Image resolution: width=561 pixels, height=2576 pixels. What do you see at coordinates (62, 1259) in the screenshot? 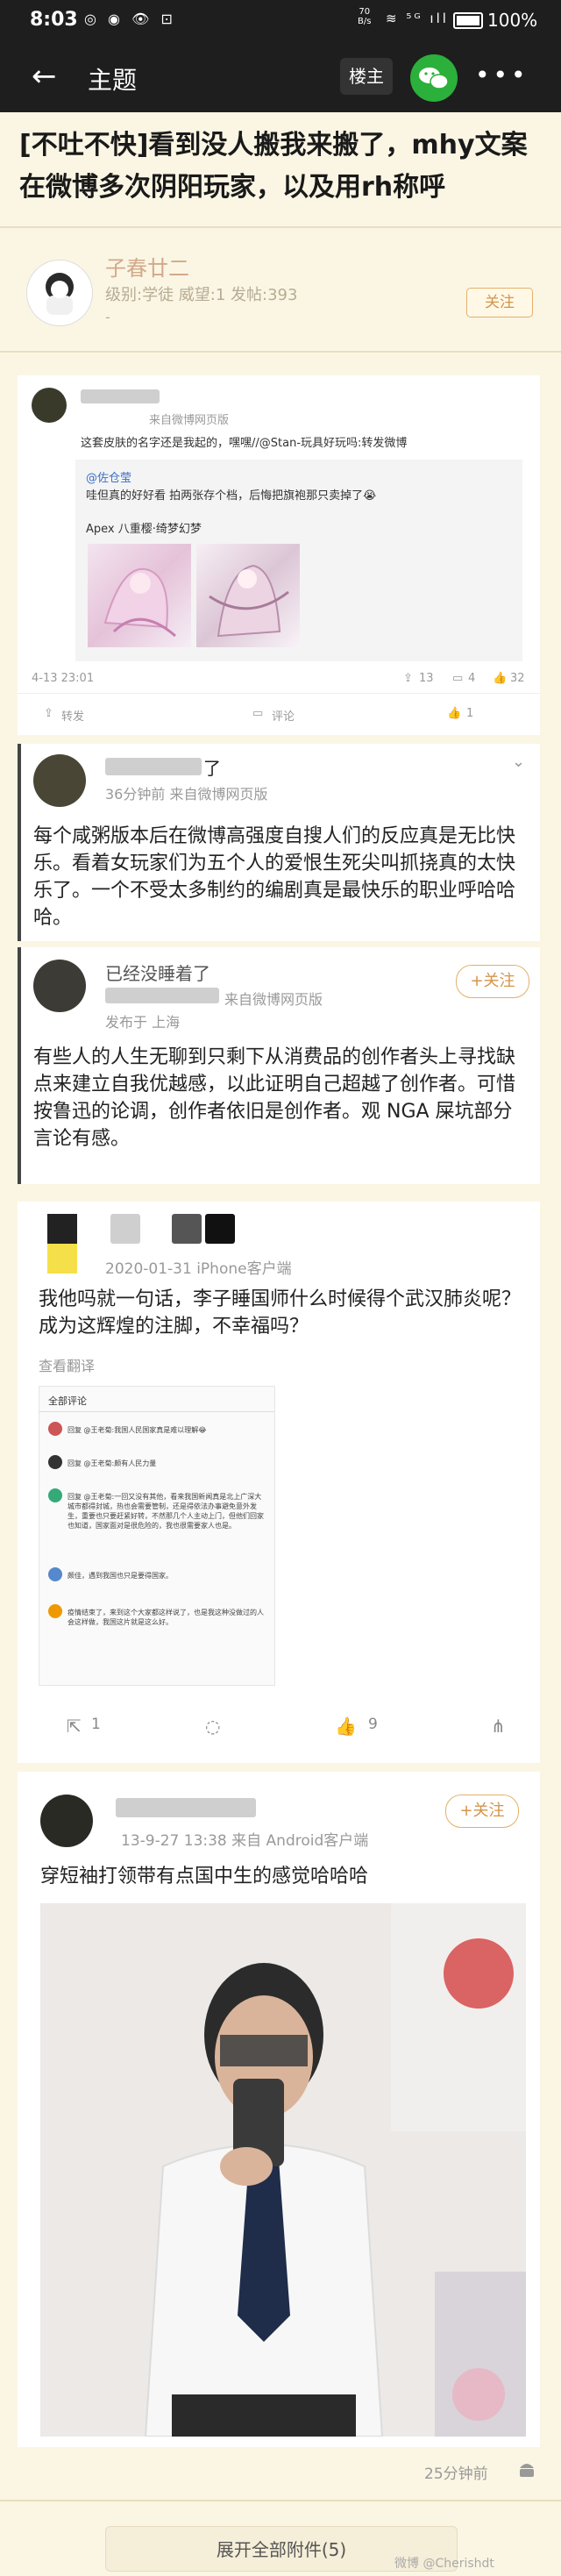
I see `avatar-block` at bounding box center [62, 1259].